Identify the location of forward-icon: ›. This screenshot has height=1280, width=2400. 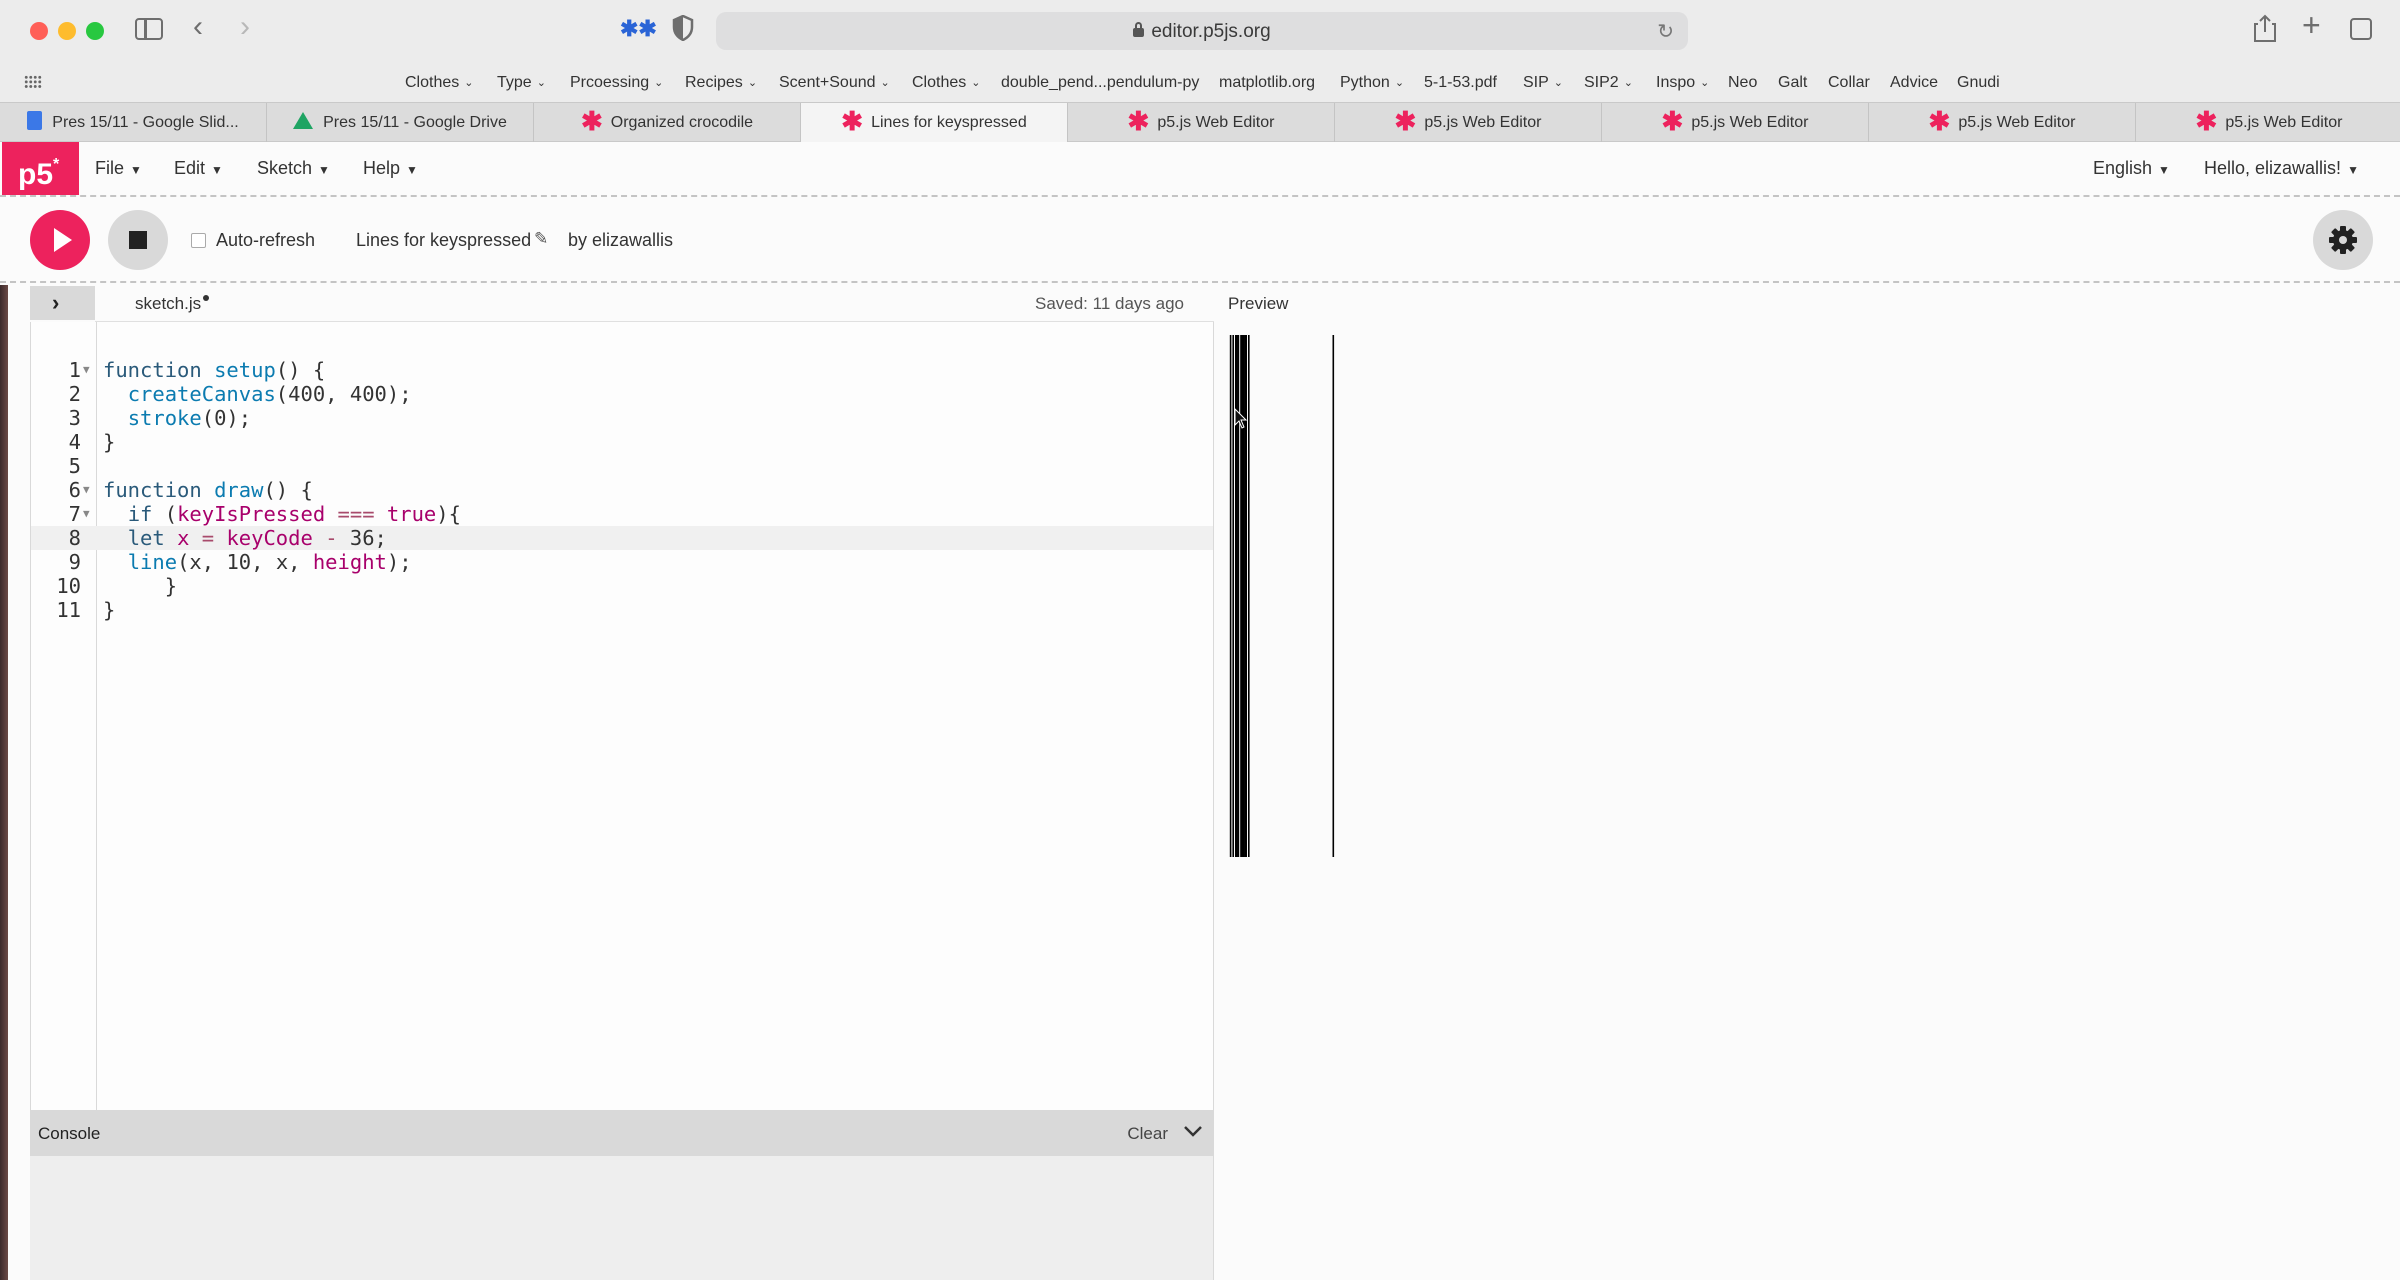
(245, 27).